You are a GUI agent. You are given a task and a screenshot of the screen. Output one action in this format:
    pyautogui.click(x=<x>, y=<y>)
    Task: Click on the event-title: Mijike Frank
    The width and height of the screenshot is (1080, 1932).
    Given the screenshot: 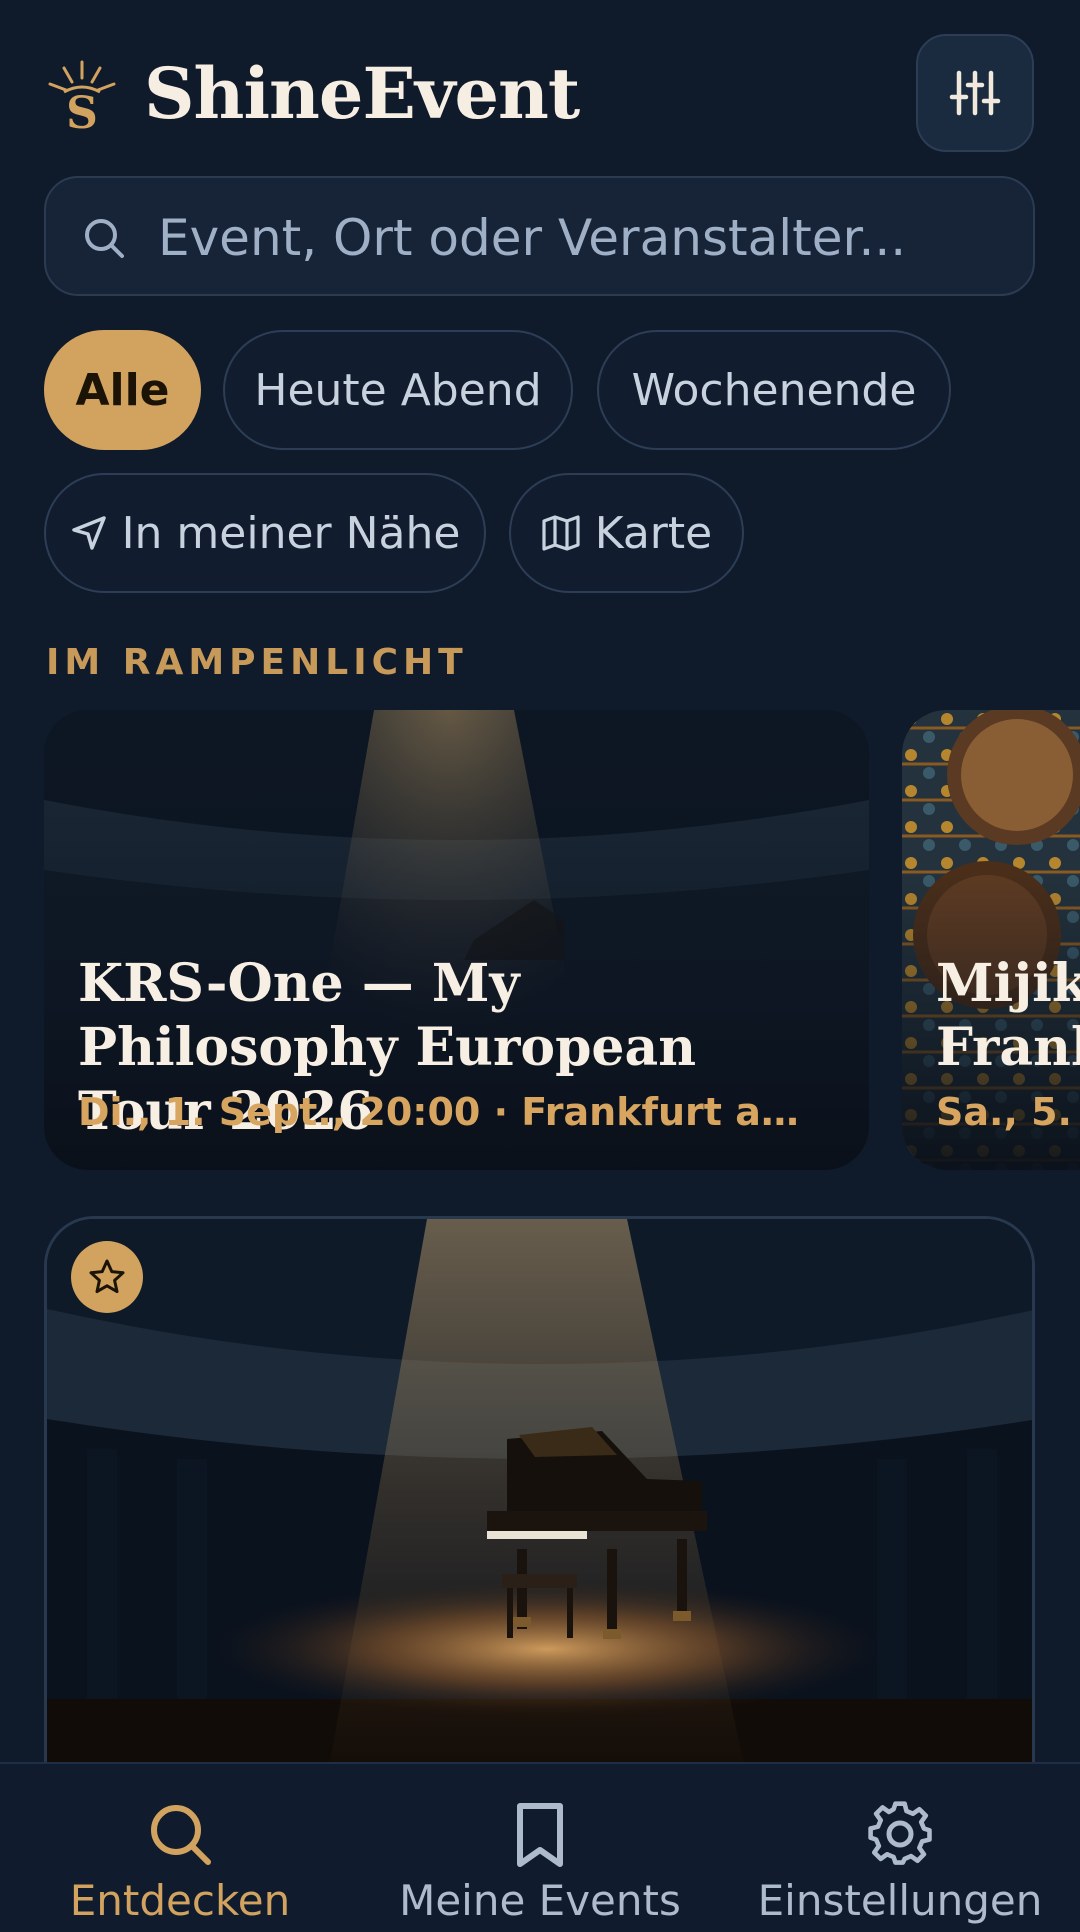 What is the action you would take?
    pyautogui.click(x=1008, y=1015)
    